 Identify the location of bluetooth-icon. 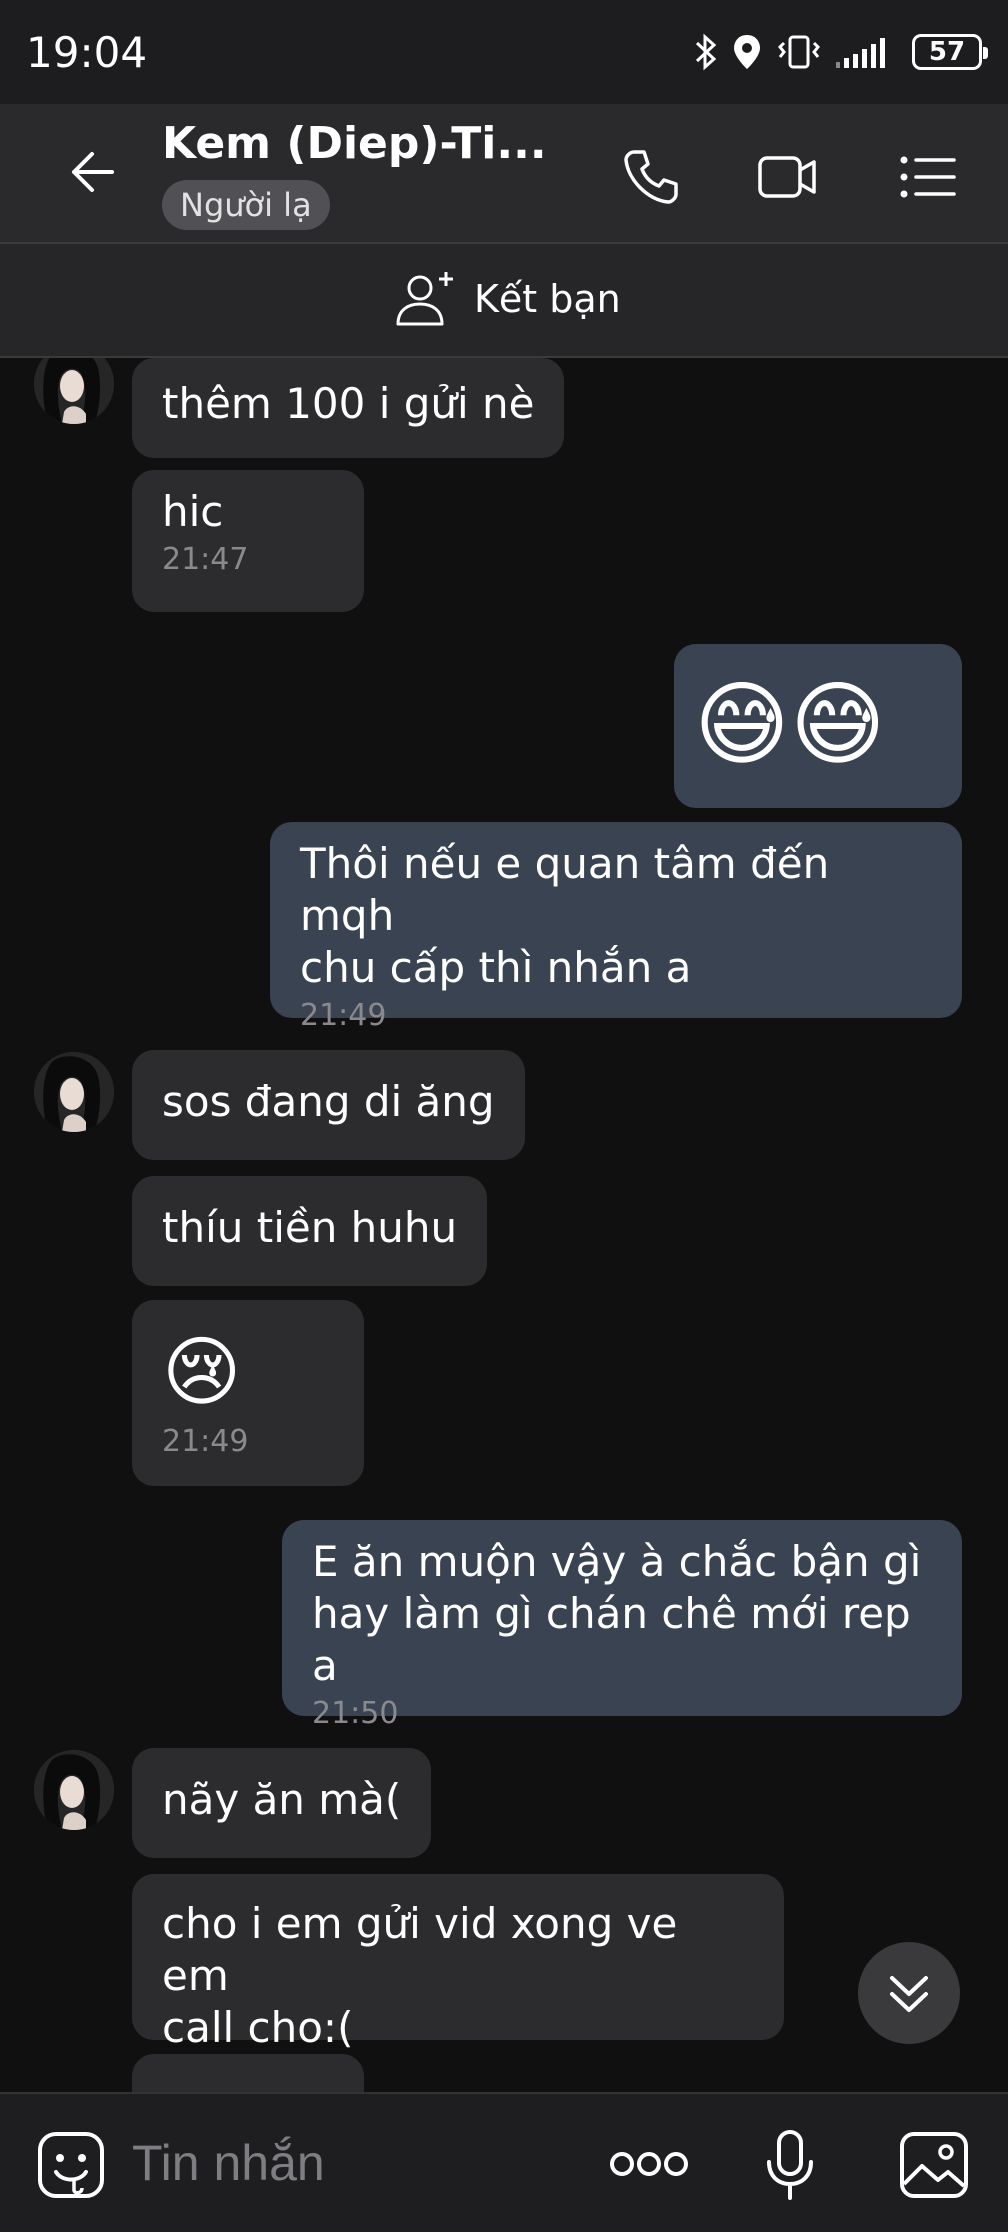
(706, 52).